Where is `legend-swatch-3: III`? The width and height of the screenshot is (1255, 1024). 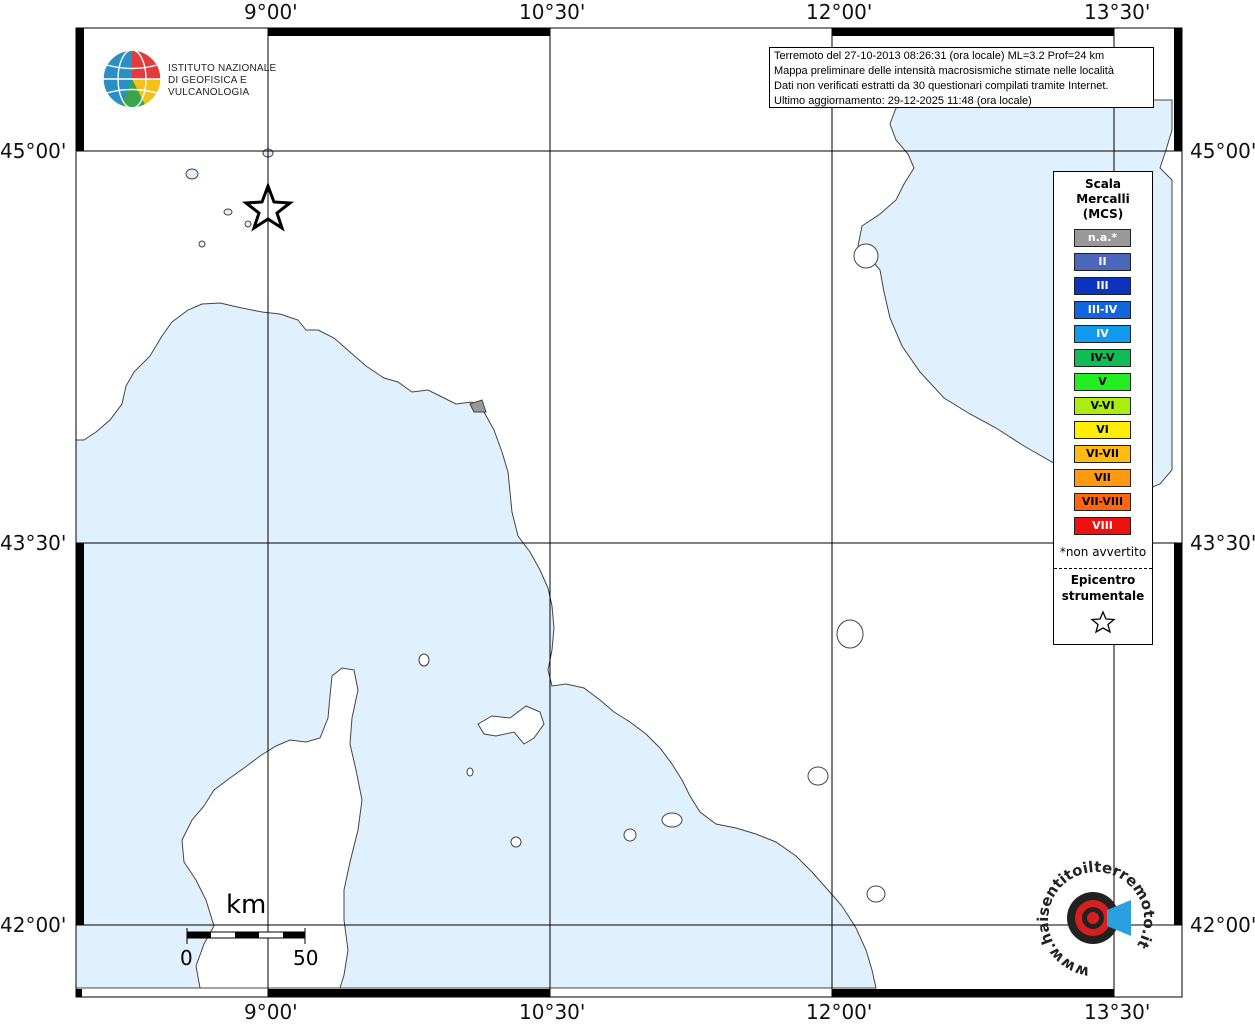 legend-swatch-3: III is located at coordinates (1102, 286).